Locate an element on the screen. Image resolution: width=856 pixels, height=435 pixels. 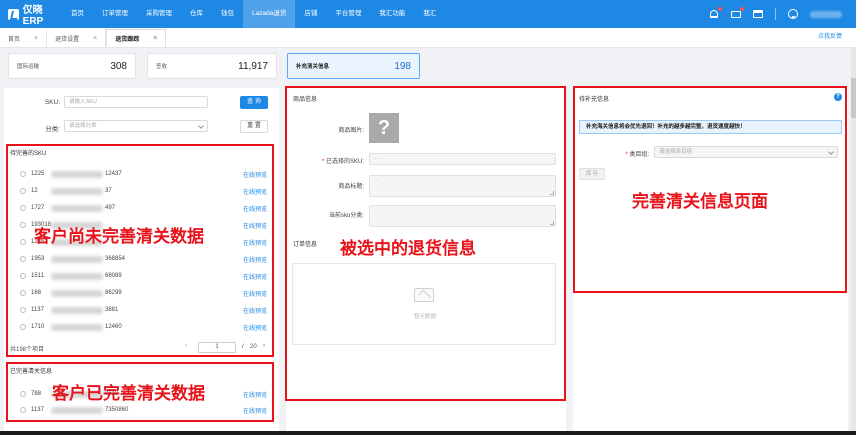
supplement-alert: 补充海关信息将会优先退回！补充的越多越完整，退货速度越快！ is located at coordinates (710, 127).